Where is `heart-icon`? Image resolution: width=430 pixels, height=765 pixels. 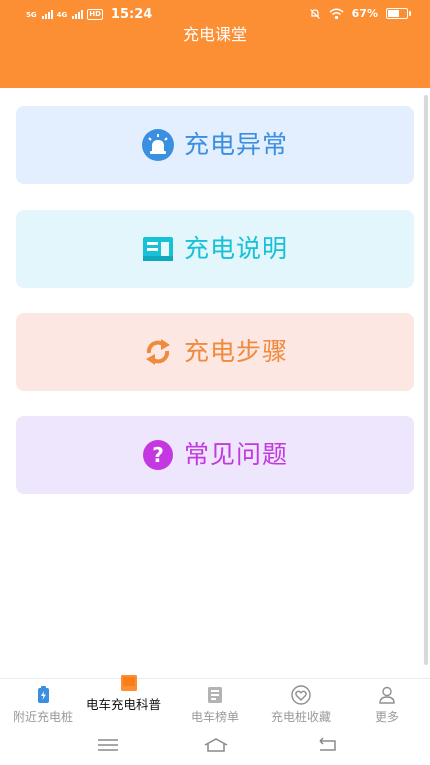 heart-icon is located at coordinates (301, 695).